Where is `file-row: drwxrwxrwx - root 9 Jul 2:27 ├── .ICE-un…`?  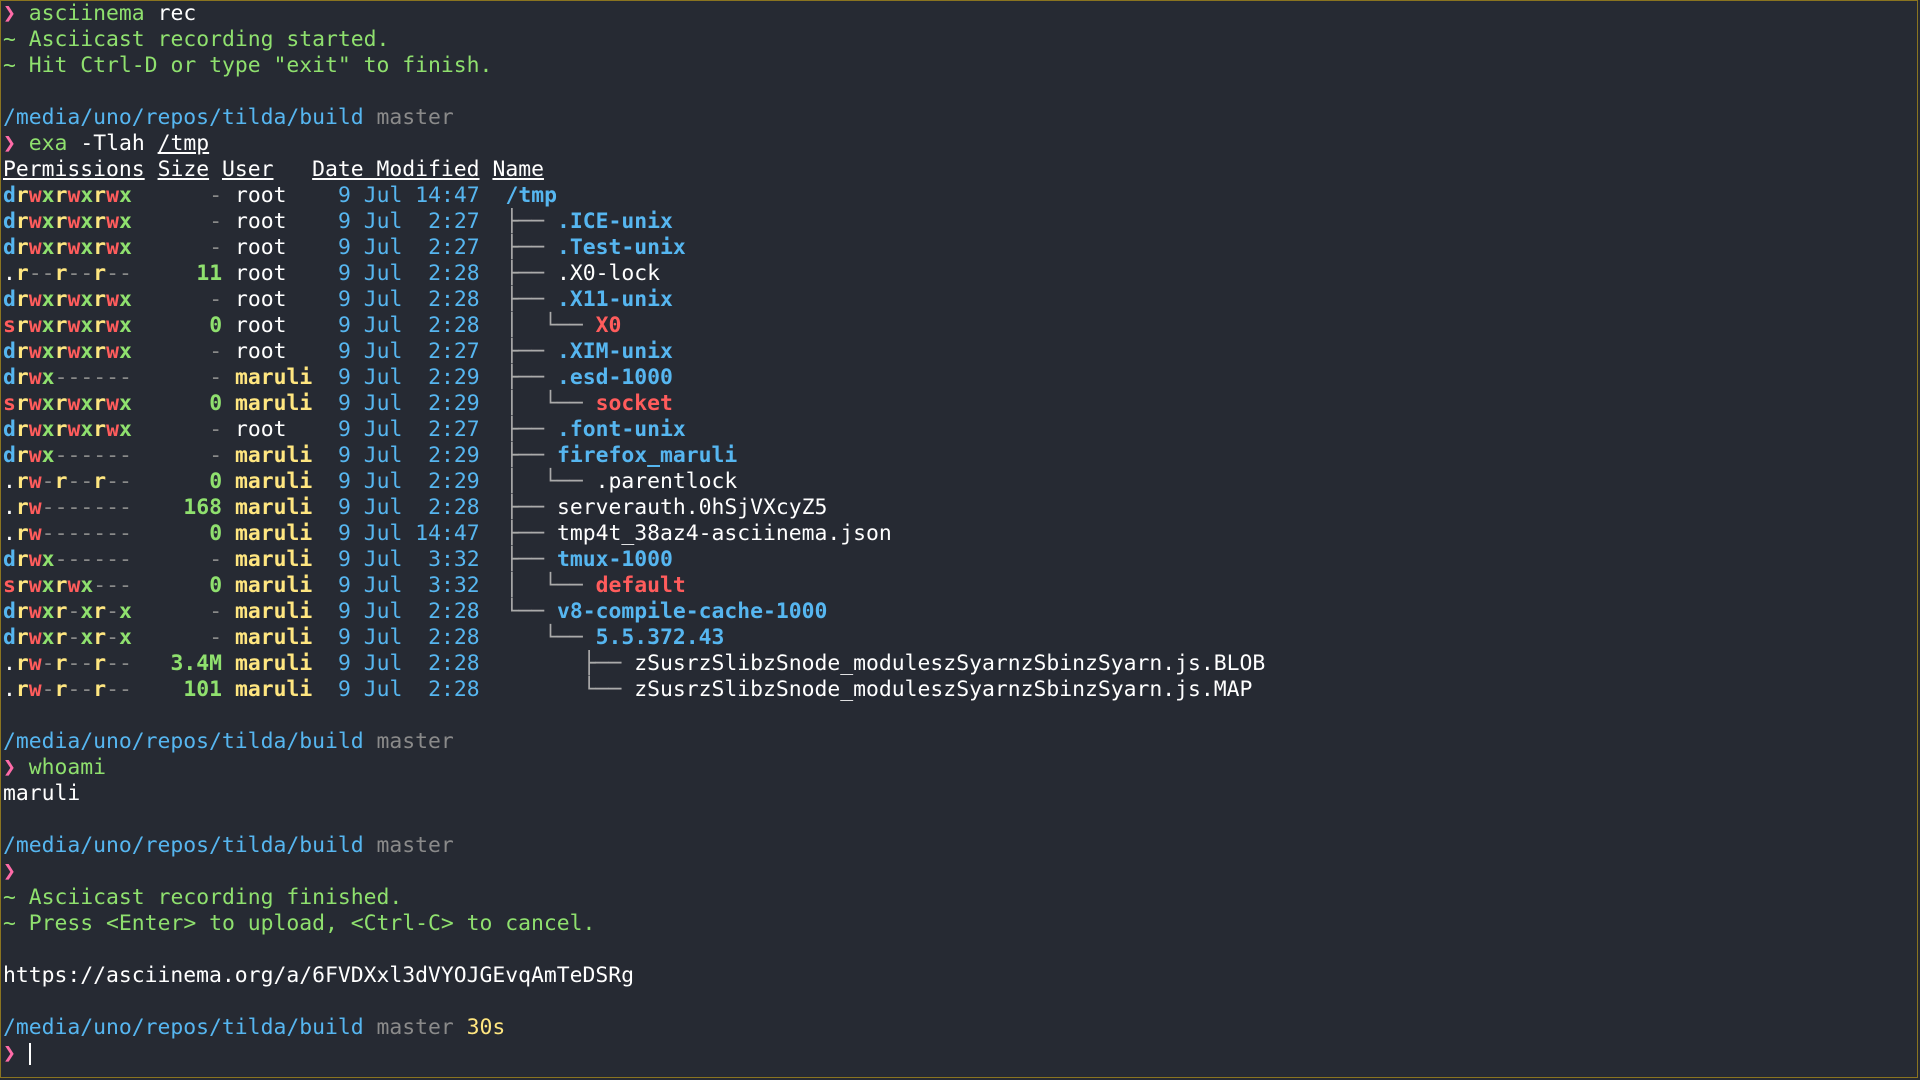 file-row: drwxrwxrwx - root 9 Jul 2:27 ├── .ICE-un… is located at coordinates (960, 222).